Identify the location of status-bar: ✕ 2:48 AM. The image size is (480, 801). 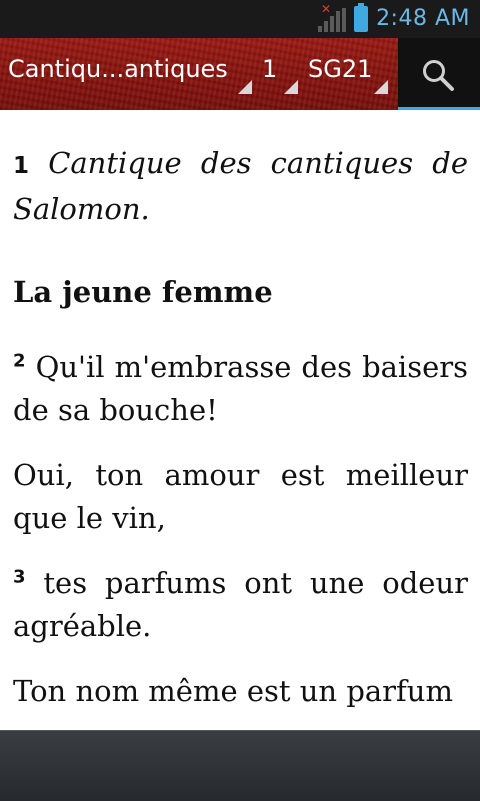
(240, 19).